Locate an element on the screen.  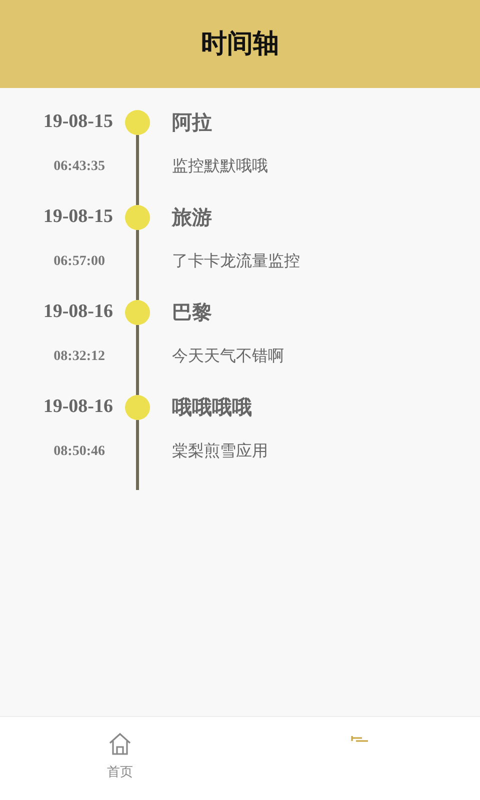
entry-title: 旅游 is located at coordinates (192, 217).